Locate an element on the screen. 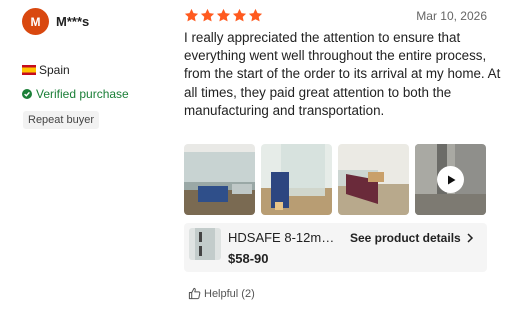 This screenshot has width=530, height=310. review-photos is located at coordinates (338, 179).